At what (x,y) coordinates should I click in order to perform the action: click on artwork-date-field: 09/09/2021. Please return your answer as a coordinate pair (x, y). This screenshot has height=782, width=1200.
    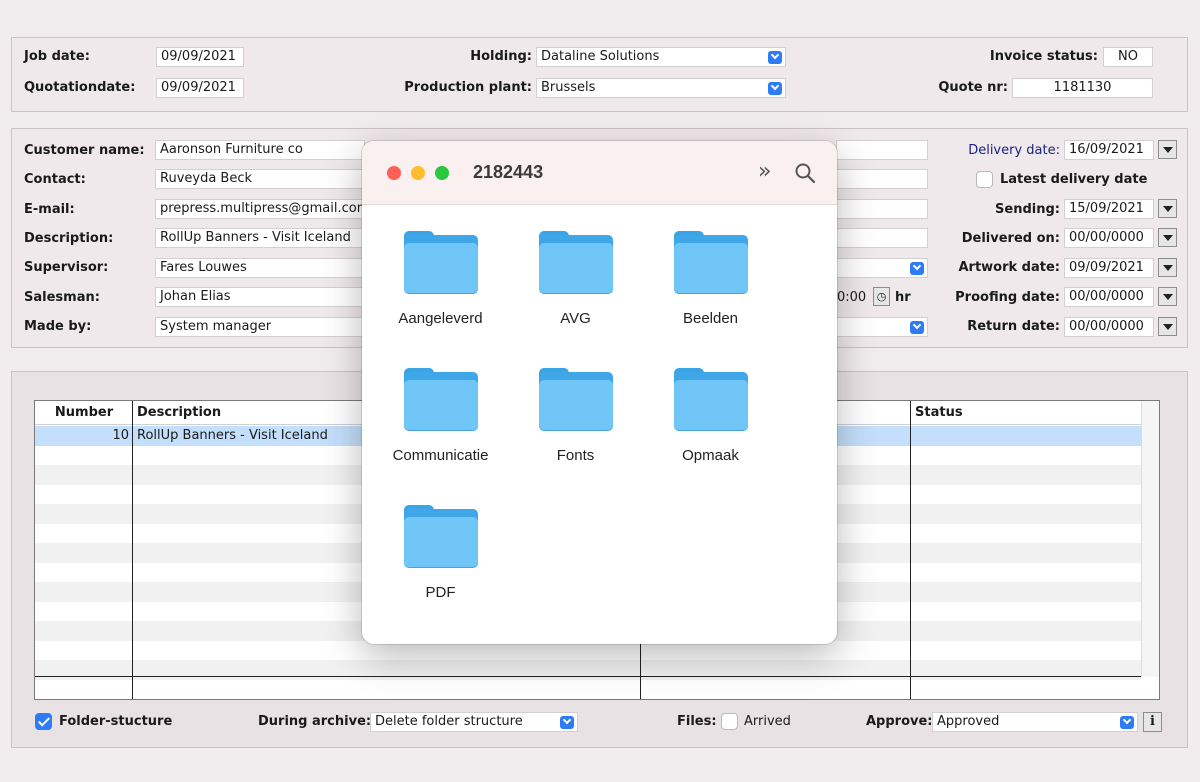
    Looking at the image, I should click on (1109, 268).